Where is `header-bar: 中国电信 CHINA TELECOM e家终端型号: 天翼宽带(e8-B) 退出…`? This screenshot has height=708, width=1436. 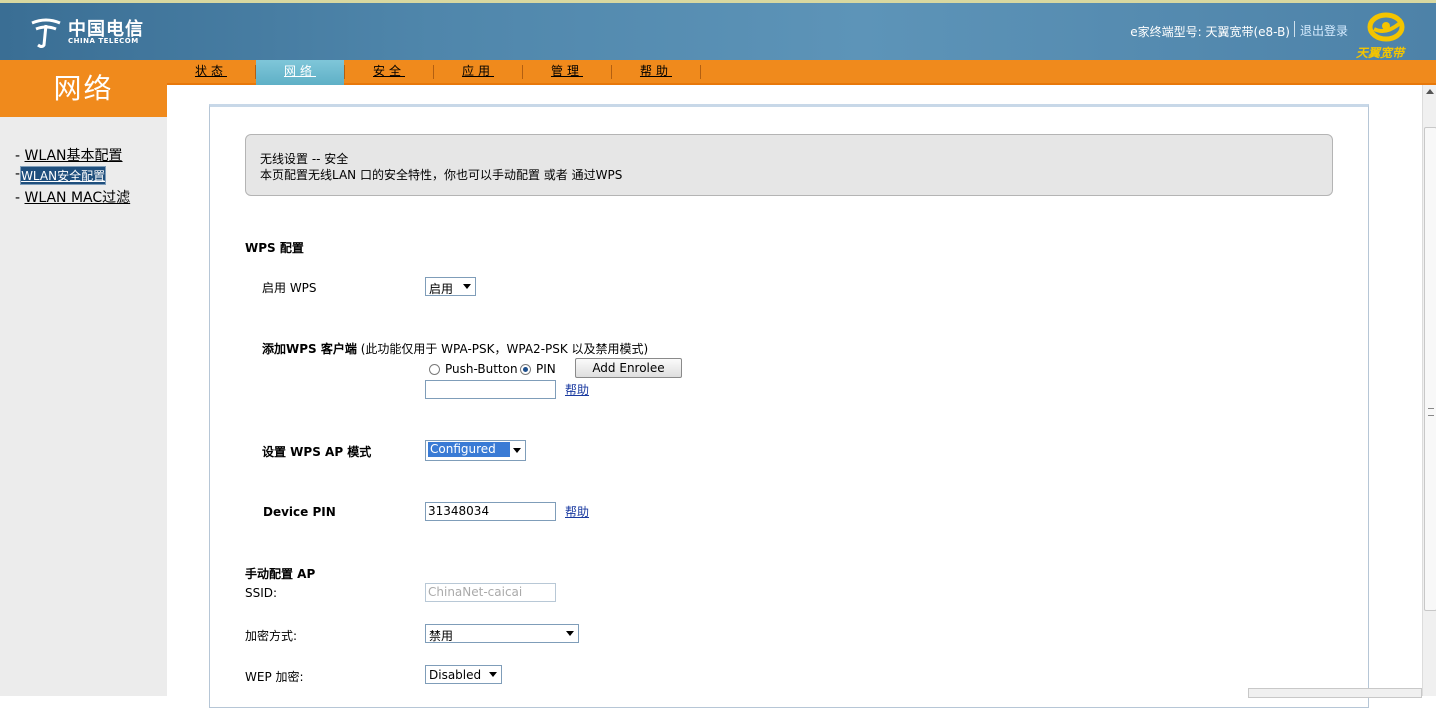
header-bar: 中国电信 CHINA TELECOM e家终端型号: 天翼宽带(e8-B) 退出… is located at coordinates (718, 31).